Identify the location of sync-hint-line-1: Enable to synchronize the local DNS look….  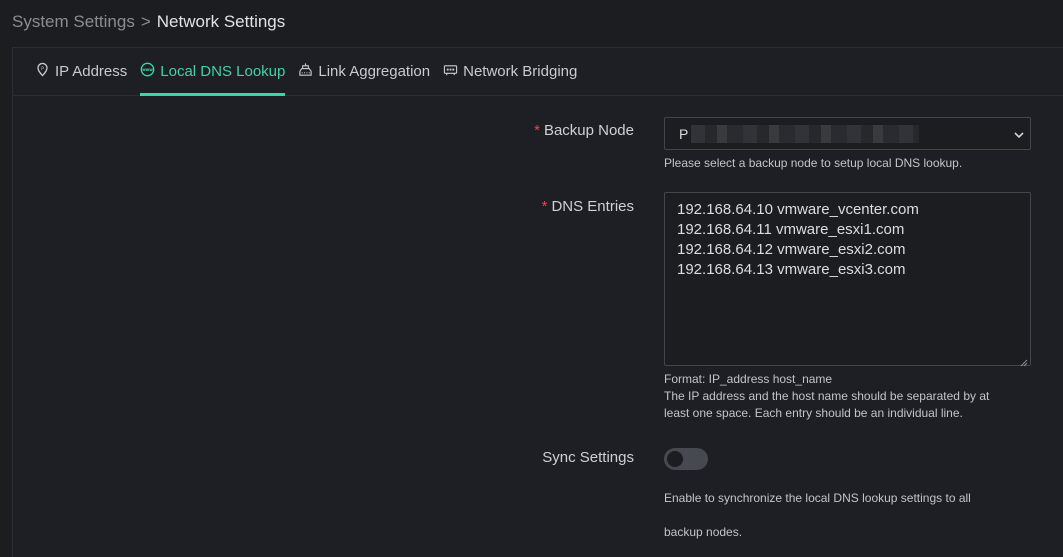
(817, 498).